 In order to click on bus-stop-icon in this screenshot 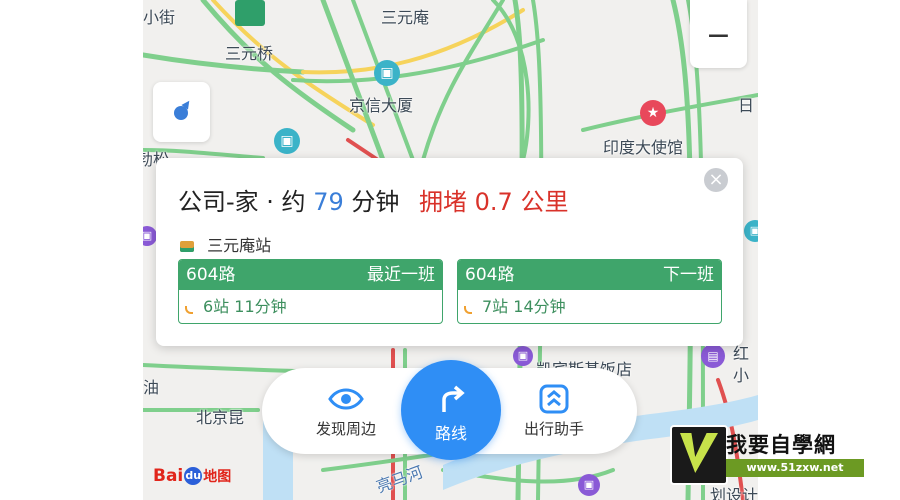, I will do `click(187, 246)`.